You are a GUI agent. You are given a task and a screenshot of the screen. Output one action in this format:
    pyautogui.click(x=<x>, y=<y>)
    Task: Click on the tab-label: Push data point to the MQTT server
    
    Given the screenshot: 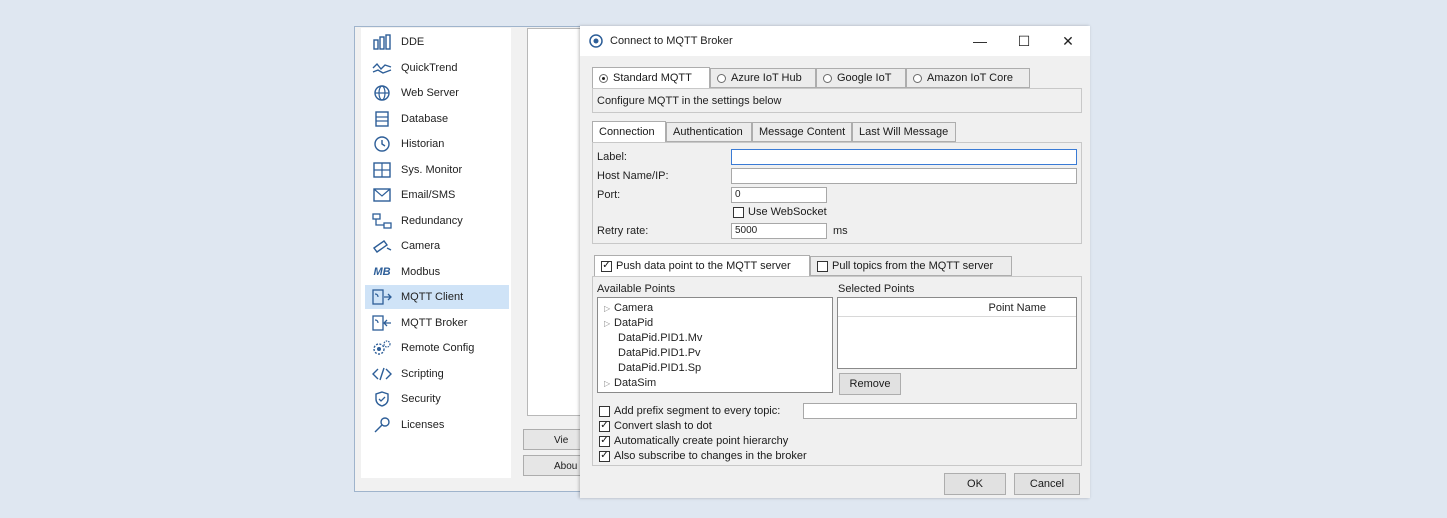 What is the action you would take?
    pyautogui.click(x=703, y=266)
    